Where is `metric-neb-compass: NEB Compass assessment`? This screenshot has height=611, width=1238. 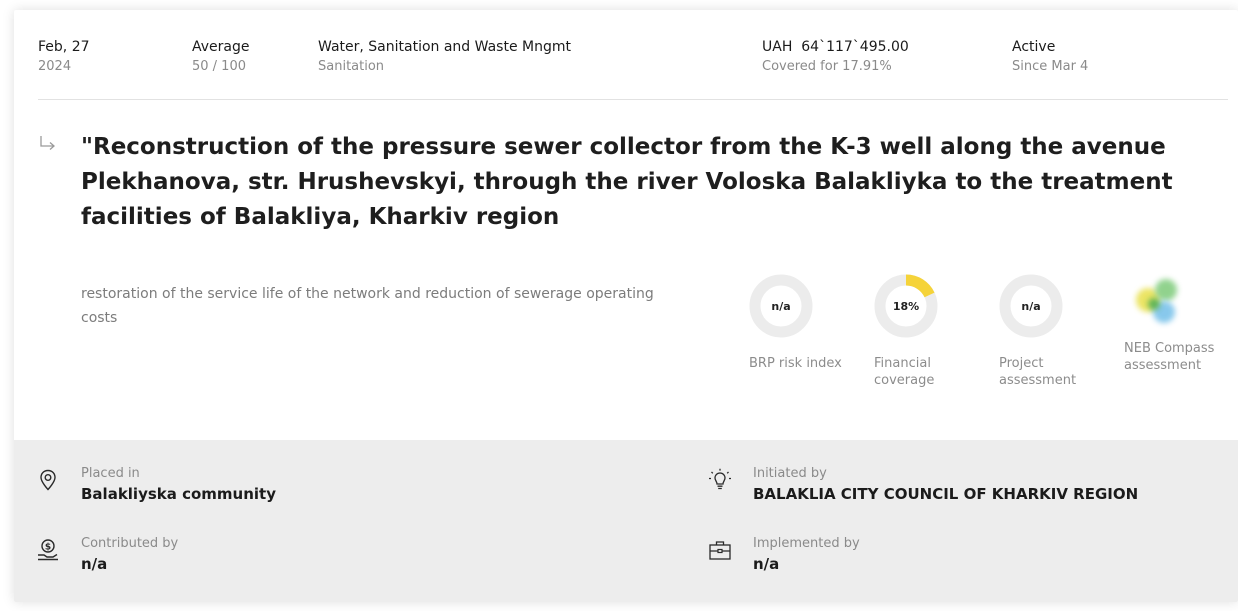
metric-neb-compass: NEB Compass assessment is located at coordinates (1174, 320).